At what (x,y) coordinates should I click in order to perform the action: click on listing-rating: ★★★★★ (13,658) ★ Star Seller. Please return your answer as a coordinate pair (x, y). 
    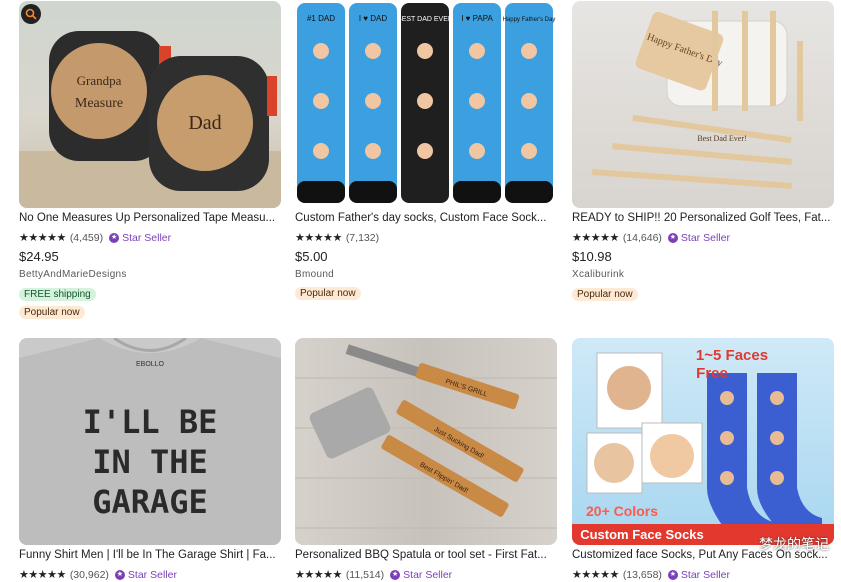
    Looking at the image, I should click on (651, 575).